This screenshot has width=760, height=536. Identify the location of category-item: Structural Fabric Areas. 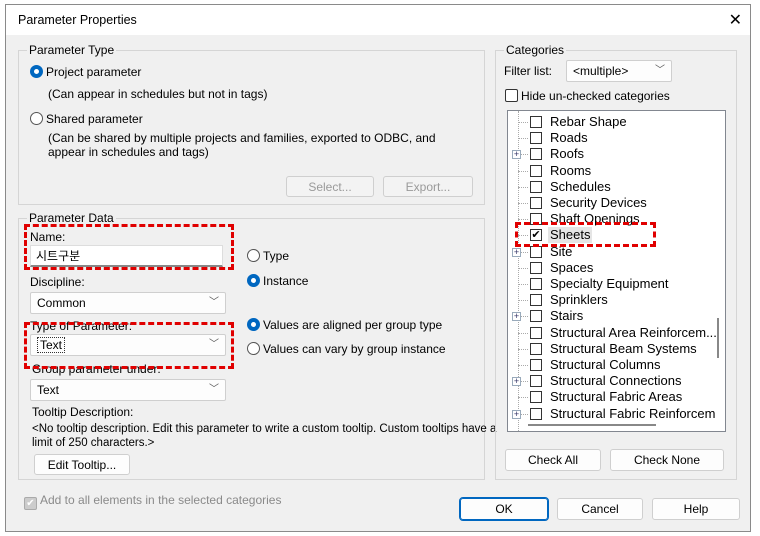
(616, 397).